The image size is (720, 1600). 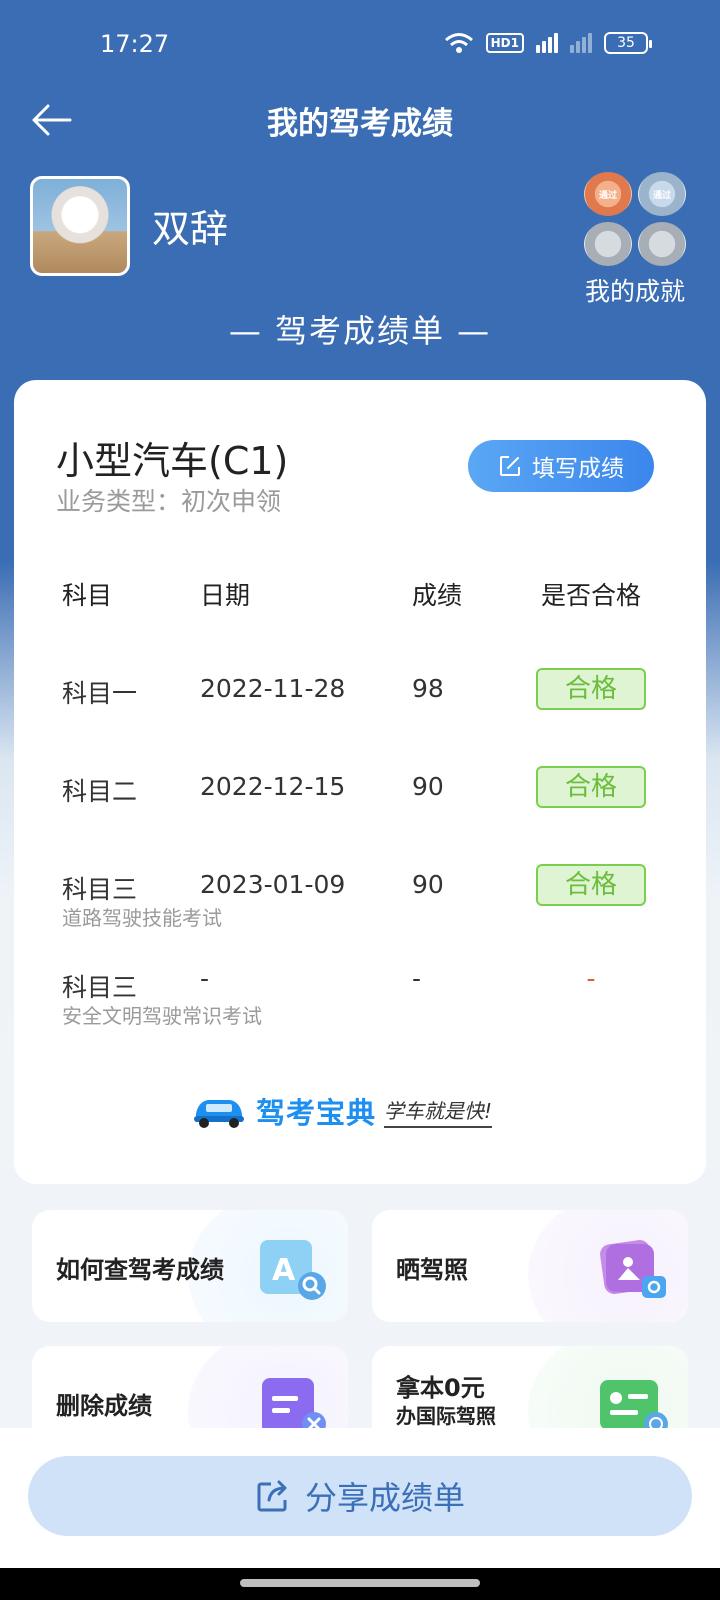 I want to click on column-header: 日期, so click(x=225, y=595).